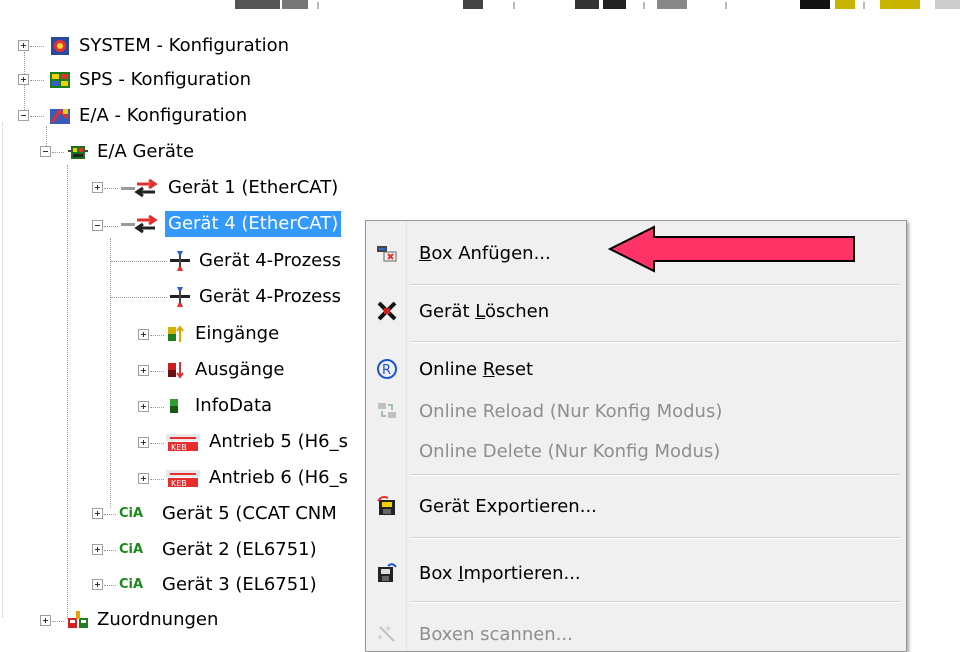  Describe the element at coordinates (219, 585) in the screenshot. I see `tree-item-geraet3: CiA Gerät 3 (EL6751)` at that location.